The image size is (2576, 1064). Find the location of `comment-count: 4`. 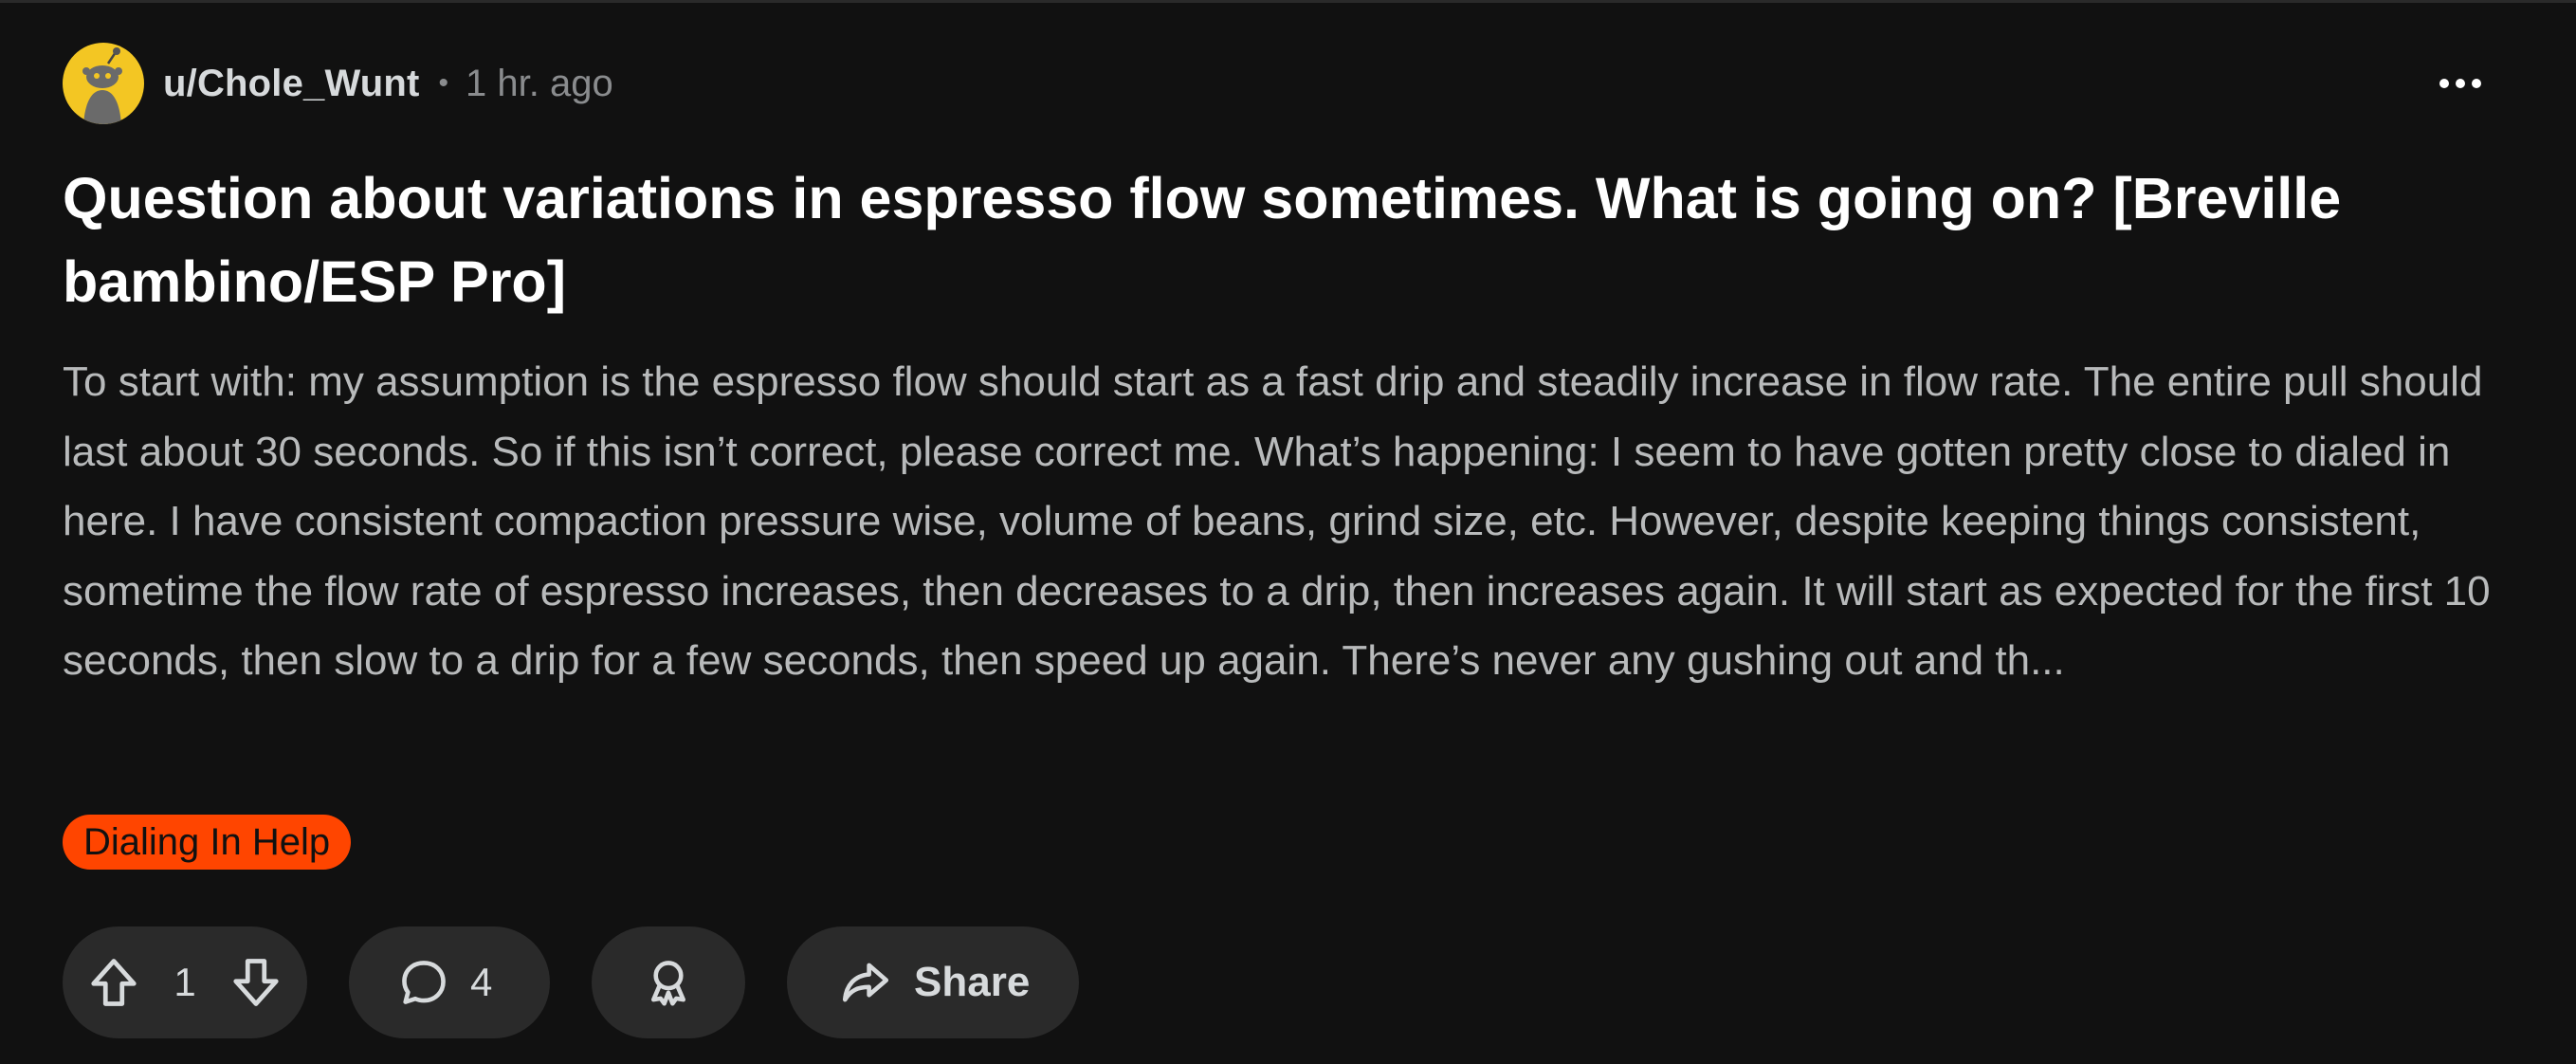

comment-count: 4 is located at coordinates (481, 982).